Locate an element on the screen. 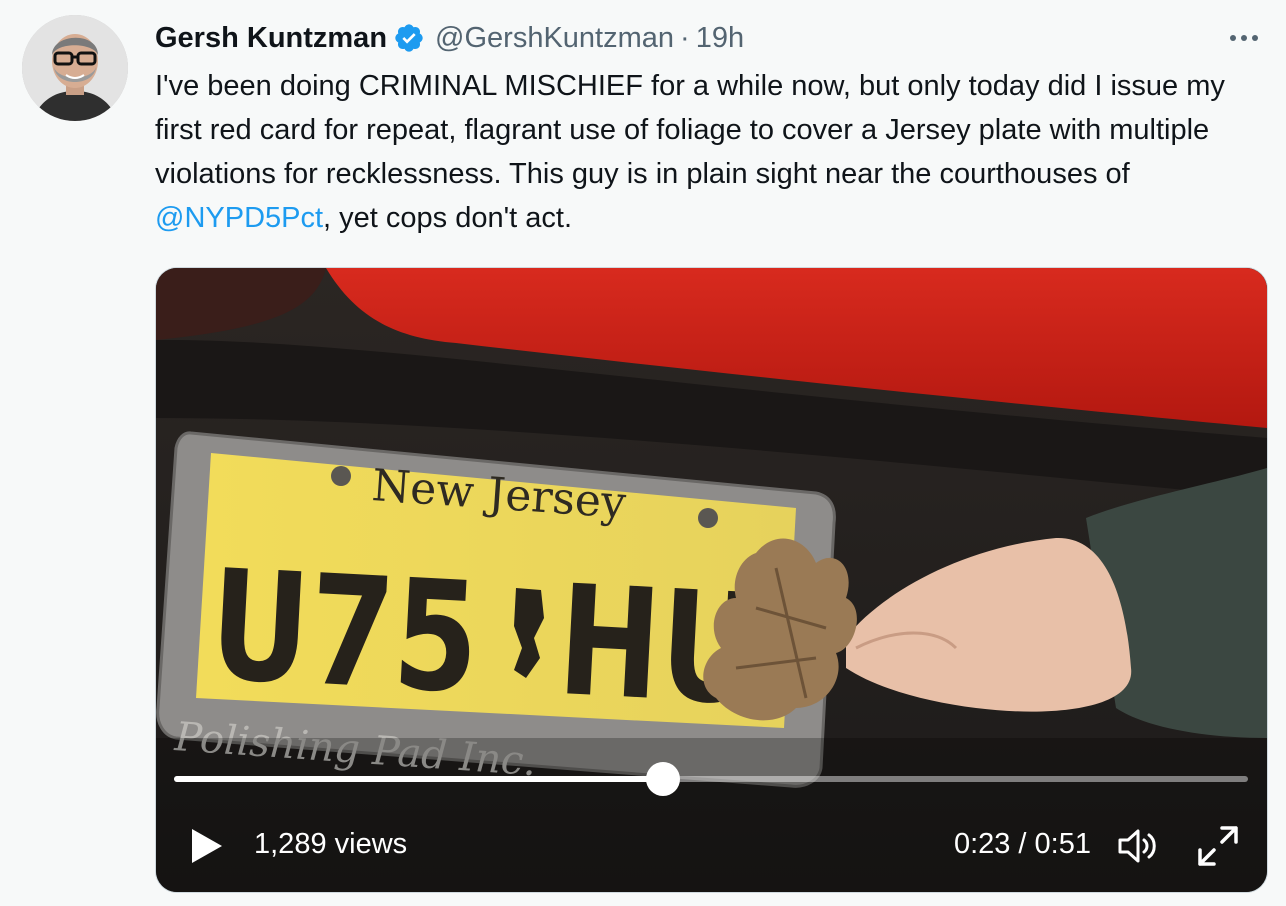 The width and height of the screenshot is (1286, 906). tweet-header: Gersh Kuntzman @GershKuntzman · 19h is located at coordinates (449, 38).